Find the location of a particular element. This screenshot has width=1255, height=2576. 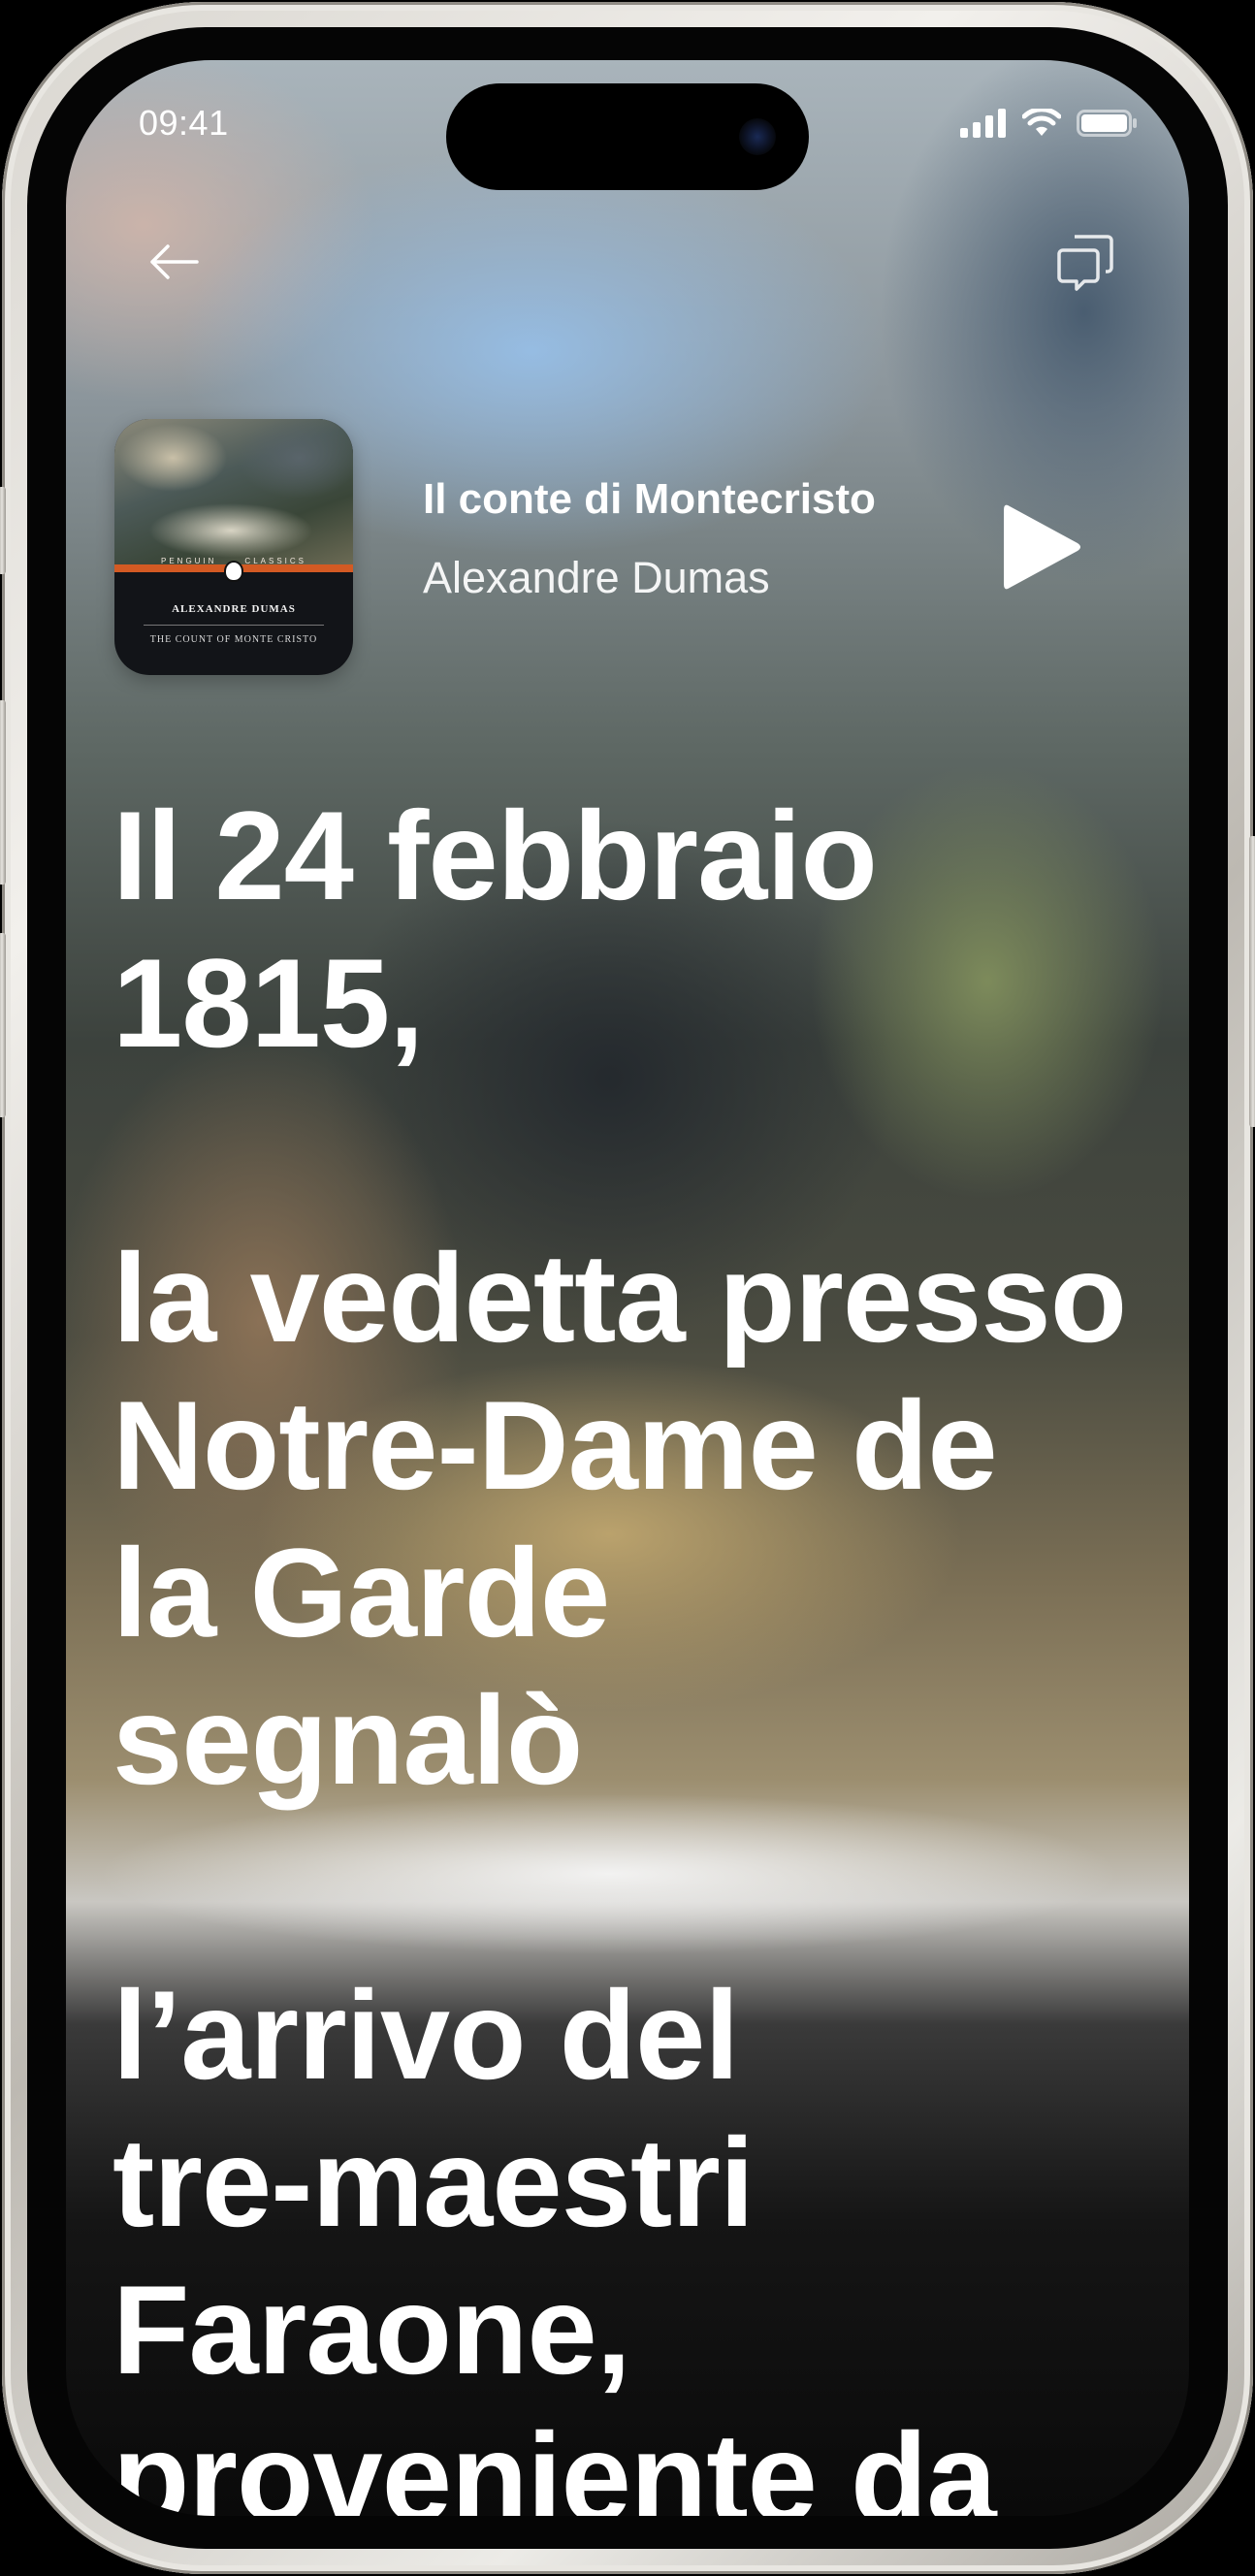

battery-icon is located at coordinates (1108, 126).